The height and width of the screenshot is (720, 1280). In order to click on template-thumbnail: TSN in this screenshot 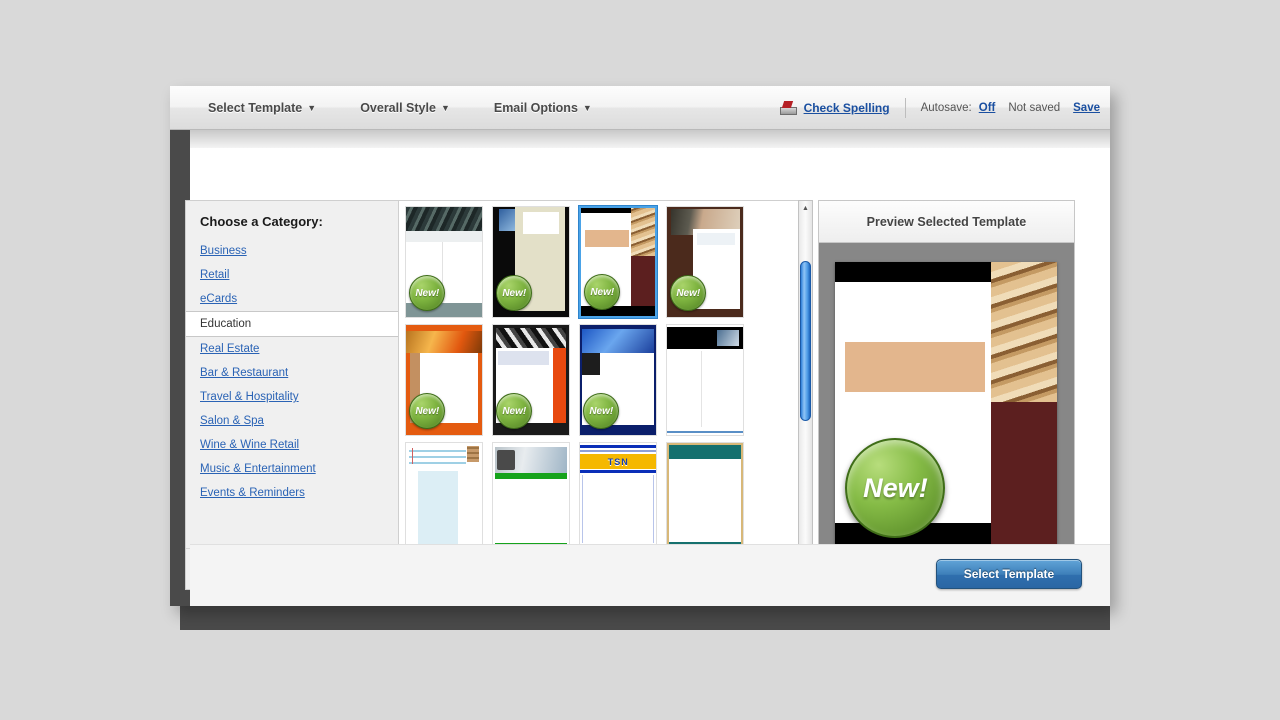, I will do `click(618, 498)`.